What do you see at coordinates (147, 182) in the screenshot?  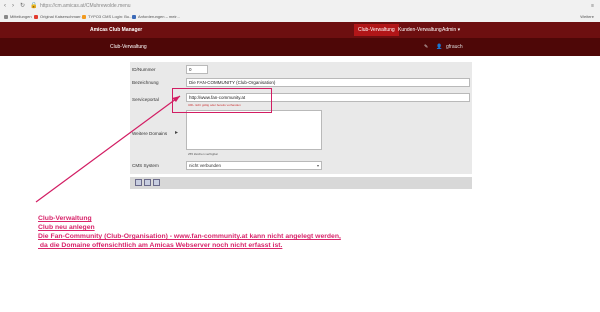 I see `save-close-icon` at bounding box center [147, 182].